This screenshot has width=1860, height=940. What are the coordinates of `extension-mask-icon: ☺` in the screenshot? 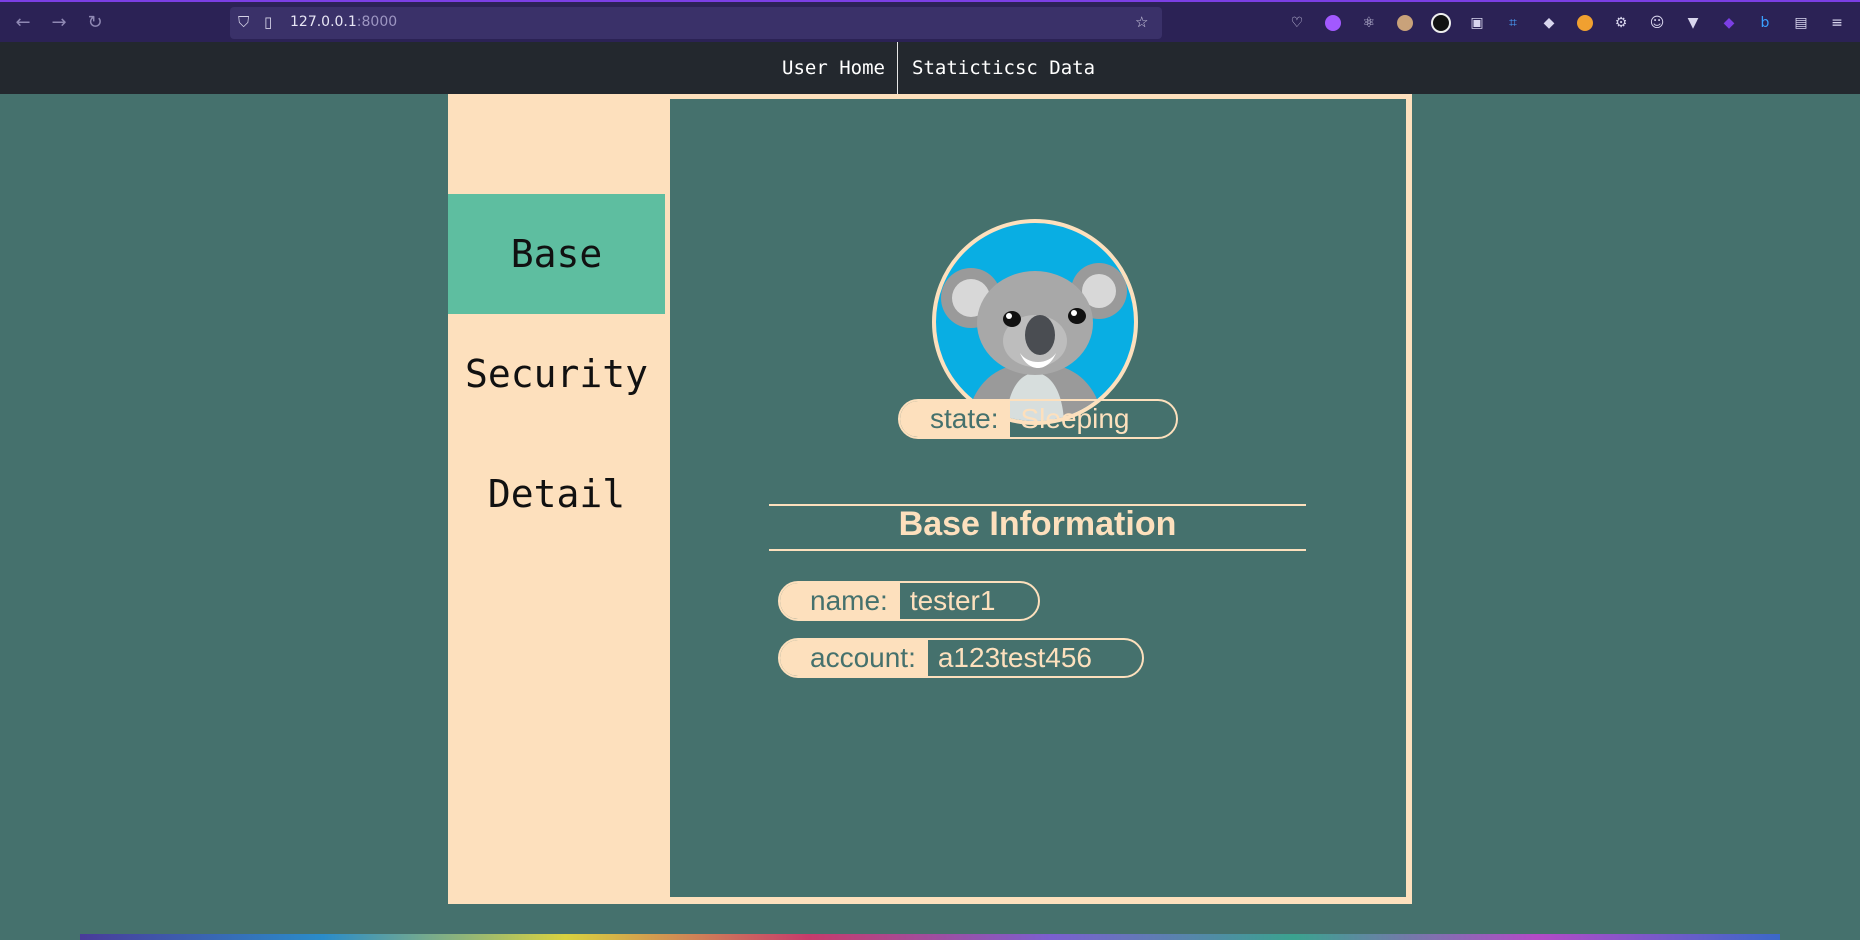 It's located at (1657, 23).